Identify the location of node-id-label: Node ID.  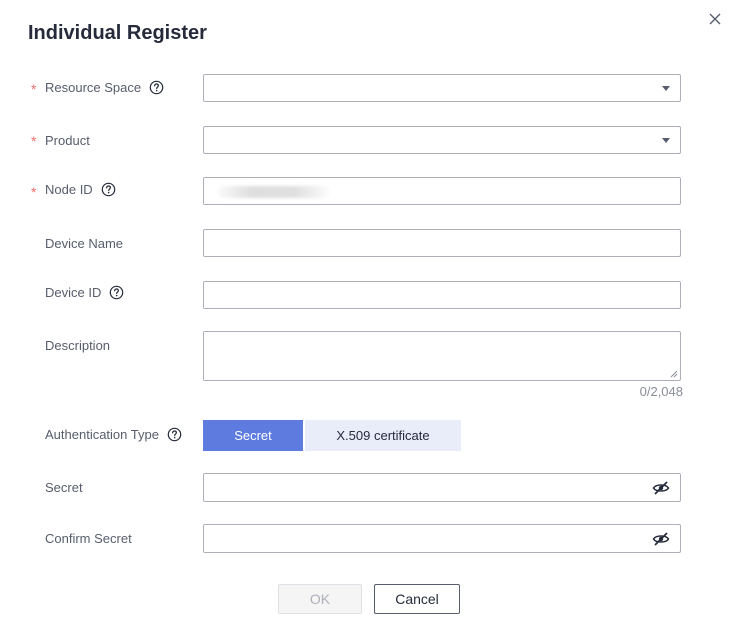
(80, 189).